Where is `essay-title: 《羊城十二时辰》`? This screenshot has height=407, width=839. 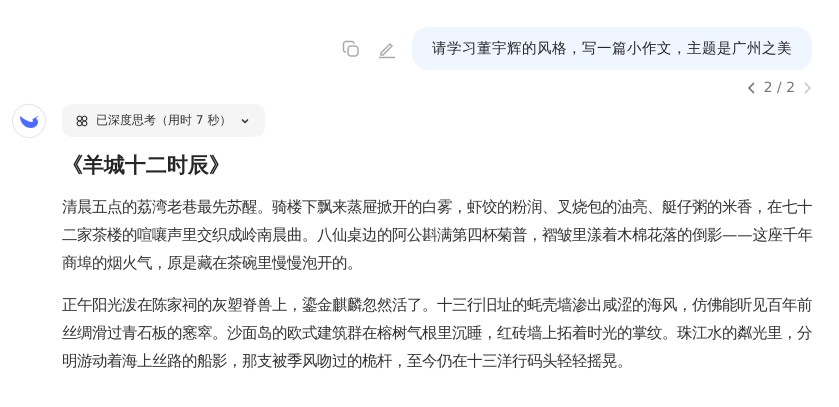 essay-title: 《羊城十二时辰》 is located at coordinates (146, 165).